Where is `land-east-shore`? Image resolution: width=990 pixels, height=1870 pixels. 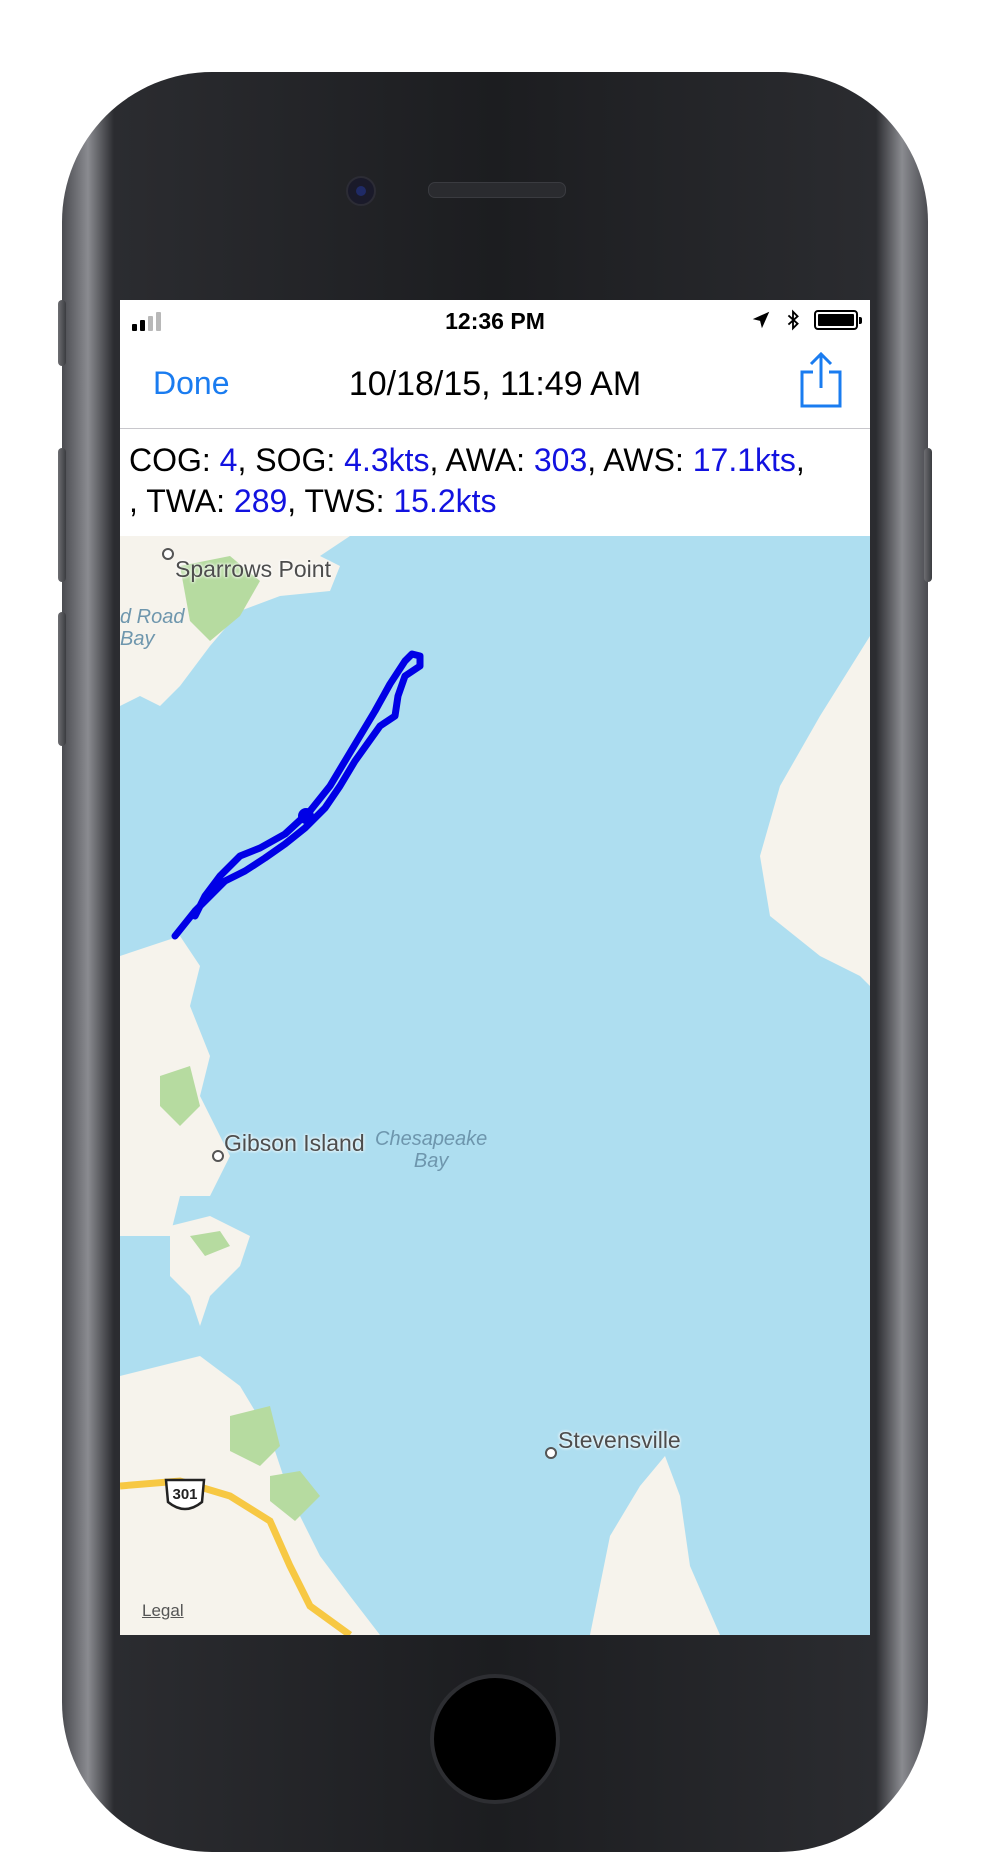 land-east-shore is located at coordinates (815, 811).